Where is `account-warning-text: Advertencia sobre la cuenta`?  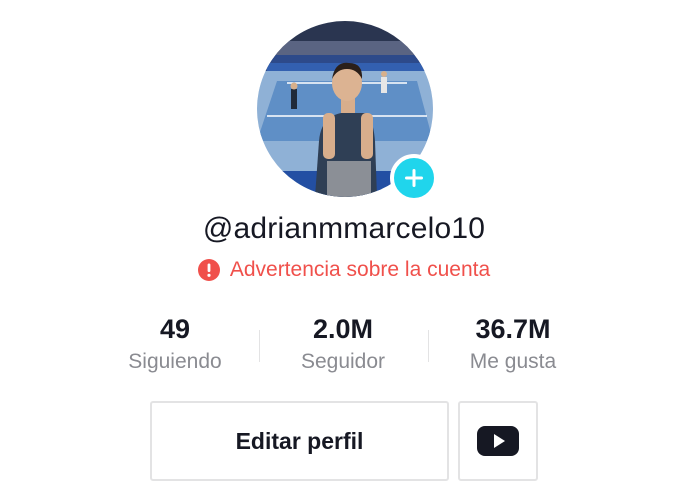 account-warning-text: Advertencia sobre la cuenta is located at coordinates (360, 269).